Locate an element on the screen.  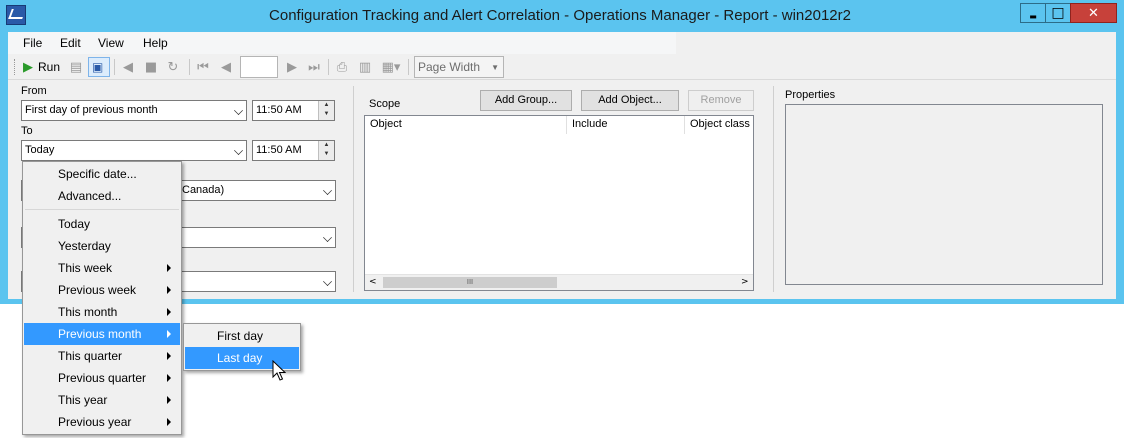
to-time-value: 11:50 AM is located at coordinates (279, 150).